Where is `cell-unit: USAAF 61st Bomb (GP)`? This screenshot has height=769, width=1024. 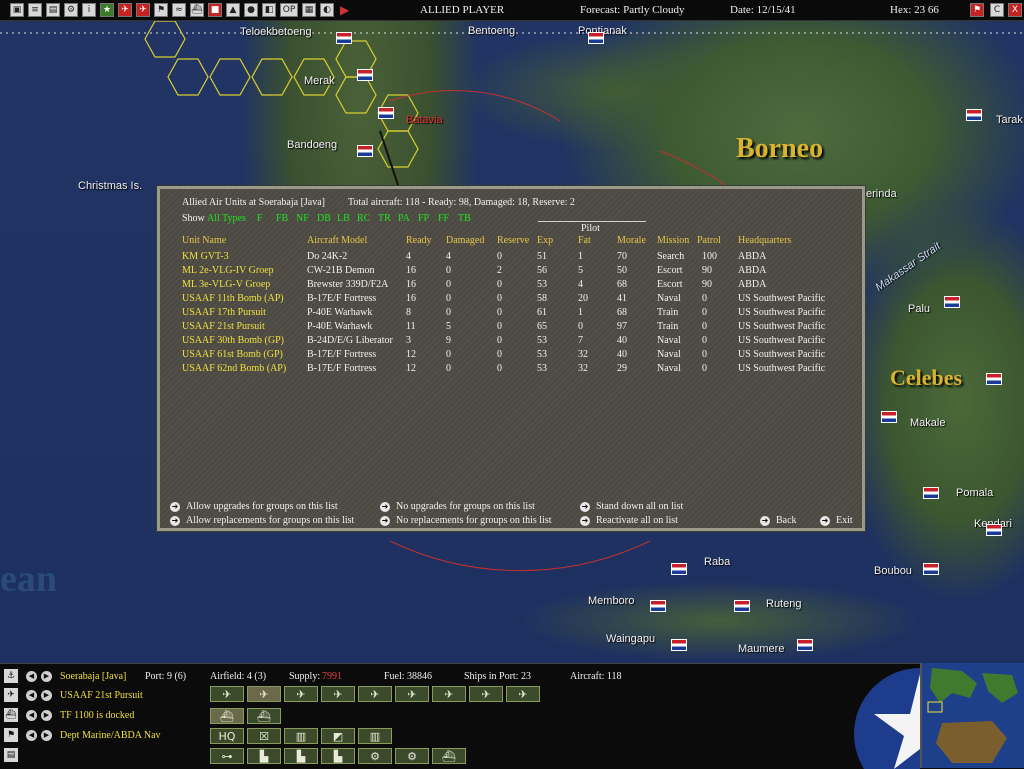
cell-unit: USAAF 61st Bomb (GP) is located at coordinates (232, 354).